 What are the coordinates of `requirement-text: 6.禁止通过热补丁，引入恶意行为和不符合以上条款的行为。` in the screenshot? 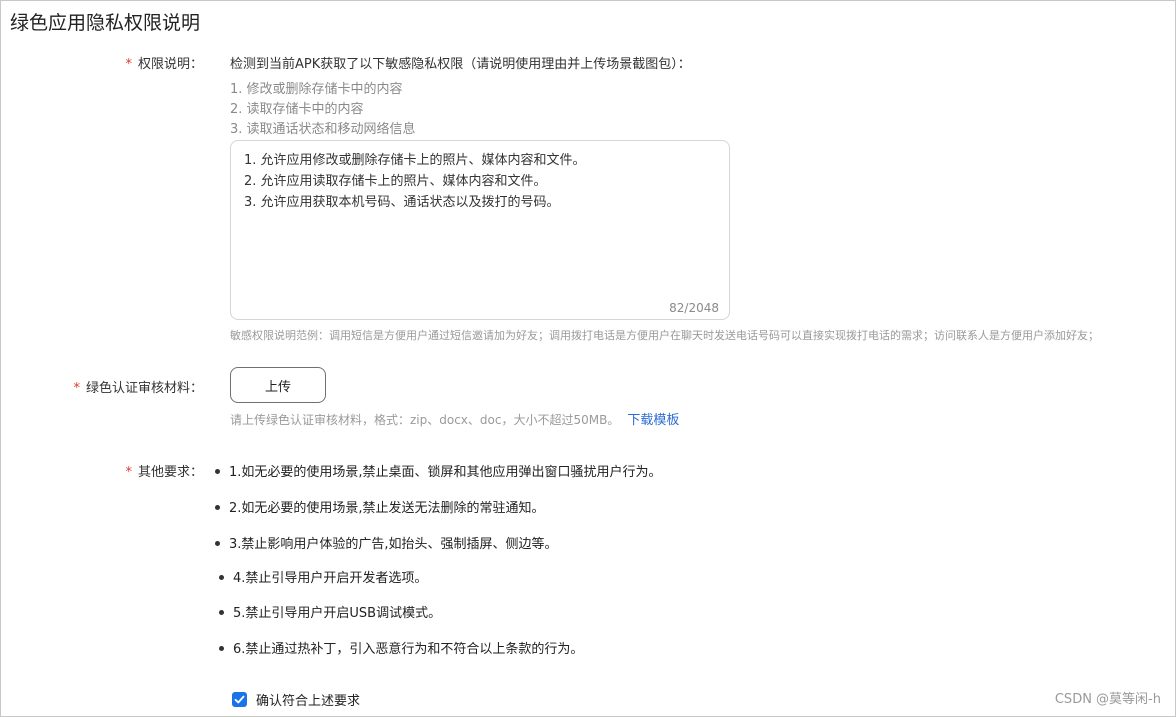 It's located at (408, 649).